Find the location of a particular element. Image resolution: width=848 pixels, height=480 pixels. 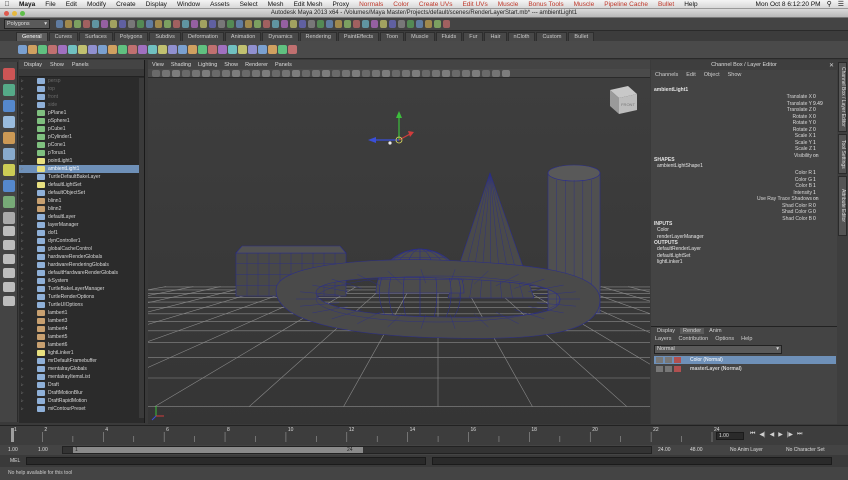

layer-menu-help: Help is located at coordinates (746, 339).